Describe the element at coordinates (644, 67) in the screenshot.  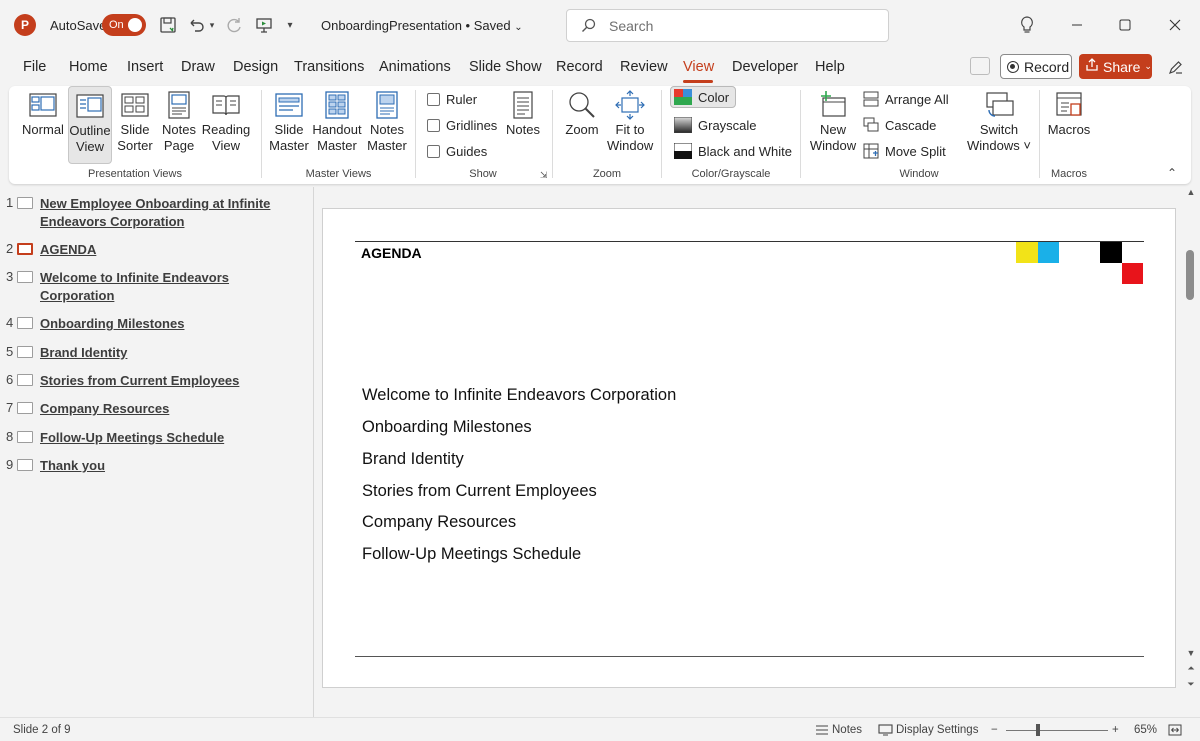
I see `tab-review: Review` at that location.